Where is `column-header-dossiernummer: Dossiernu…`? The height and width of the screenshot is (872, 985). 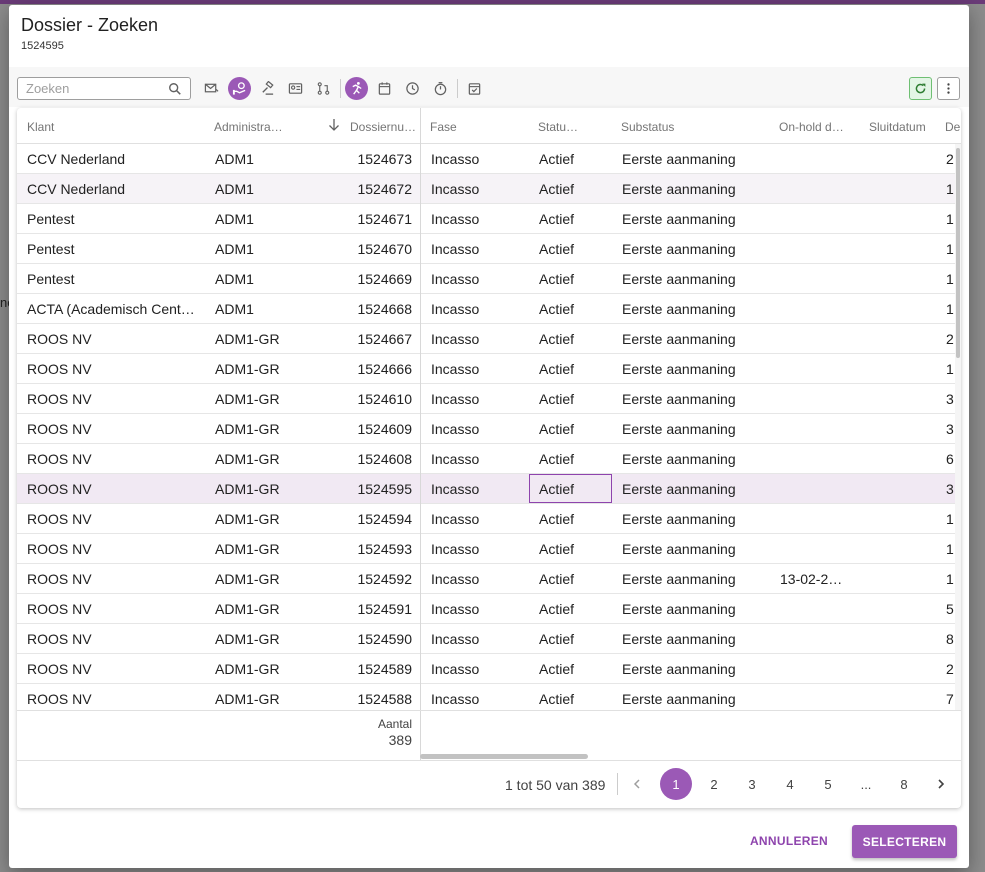
column-header-dossiernummer: Dossiernu… is located at coordinates (383, 127).